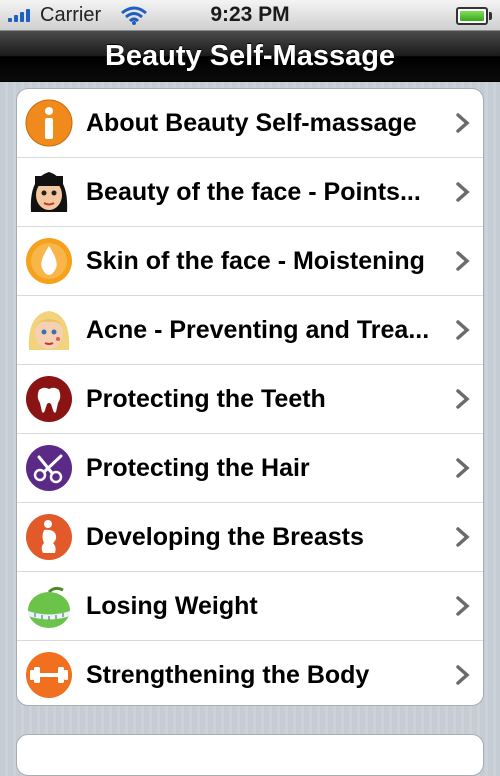 The width and height of the screenshot is (500, 776). Describe the element at coordinates (49, 261) in the screenshot. I see `water-drop-icon` at that location.